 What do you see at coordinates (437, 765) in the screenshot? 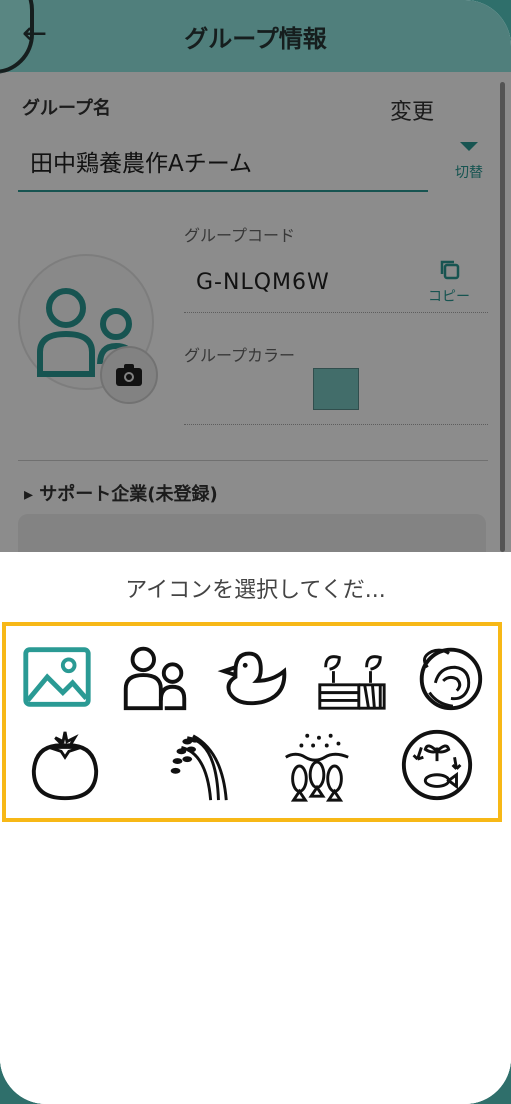
I see `aquaponics-icon` at bounding box center [437, 765].